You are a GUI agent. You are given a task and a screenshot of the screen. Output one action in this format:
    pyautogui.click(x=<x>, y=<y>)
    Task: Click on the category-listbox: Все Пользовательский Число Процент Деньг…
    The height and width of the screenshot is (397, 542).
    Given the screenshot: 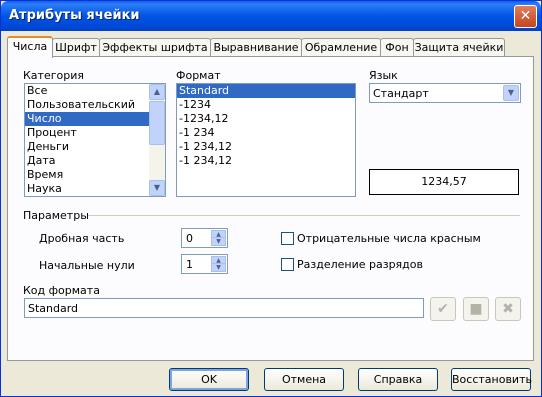 What is the action you would take?
    pyautogui.click(x=95, y=140)
    